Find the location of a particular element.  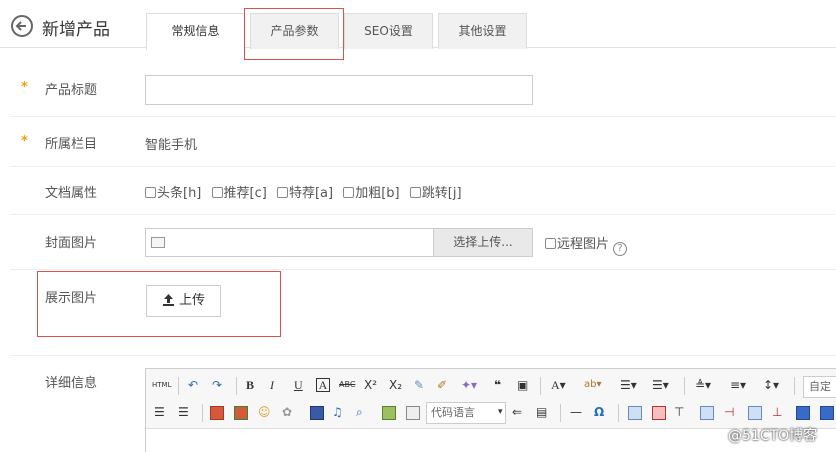

detail-label: 详细信息 is located at coordinates (71, 383).